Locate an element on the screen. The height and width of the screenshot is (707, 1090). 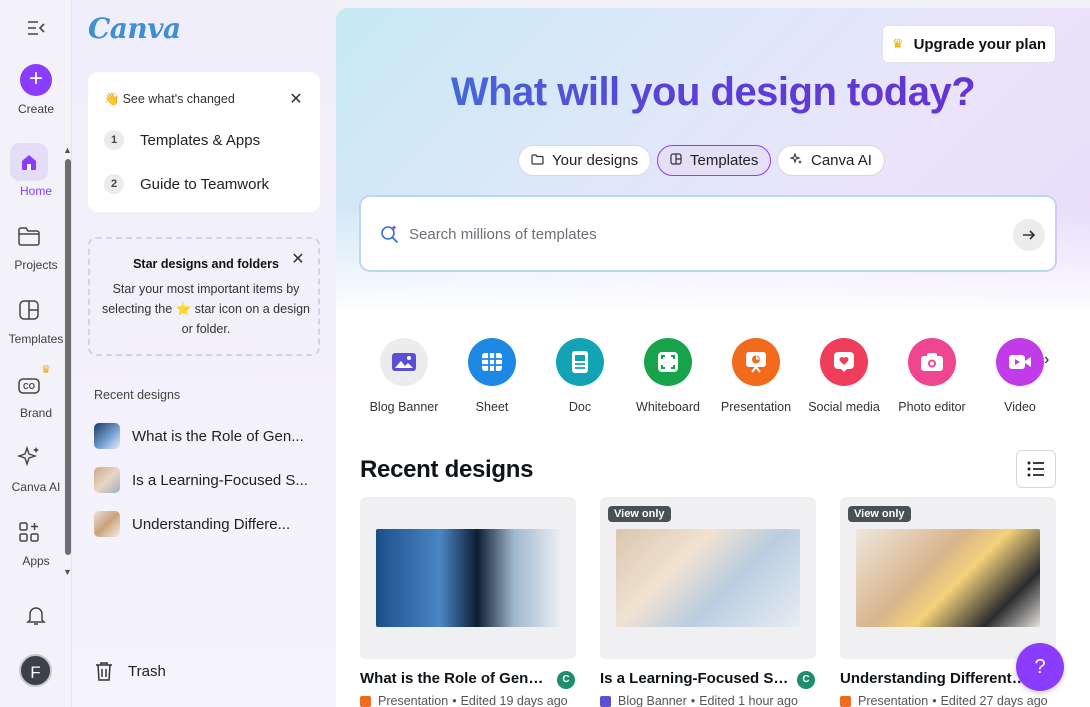
scroll-down-icon: ▼ is located at coordinates (67, 572).